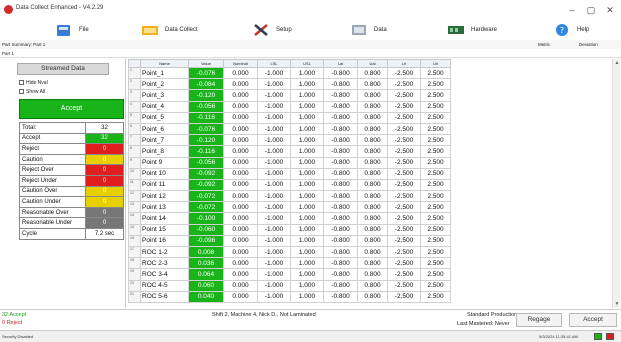 The width and height of the screenshot is (621, 342). Describe the element at coordinates (340, 63) in the screenshot. I see `column-header: Lal` at that location.